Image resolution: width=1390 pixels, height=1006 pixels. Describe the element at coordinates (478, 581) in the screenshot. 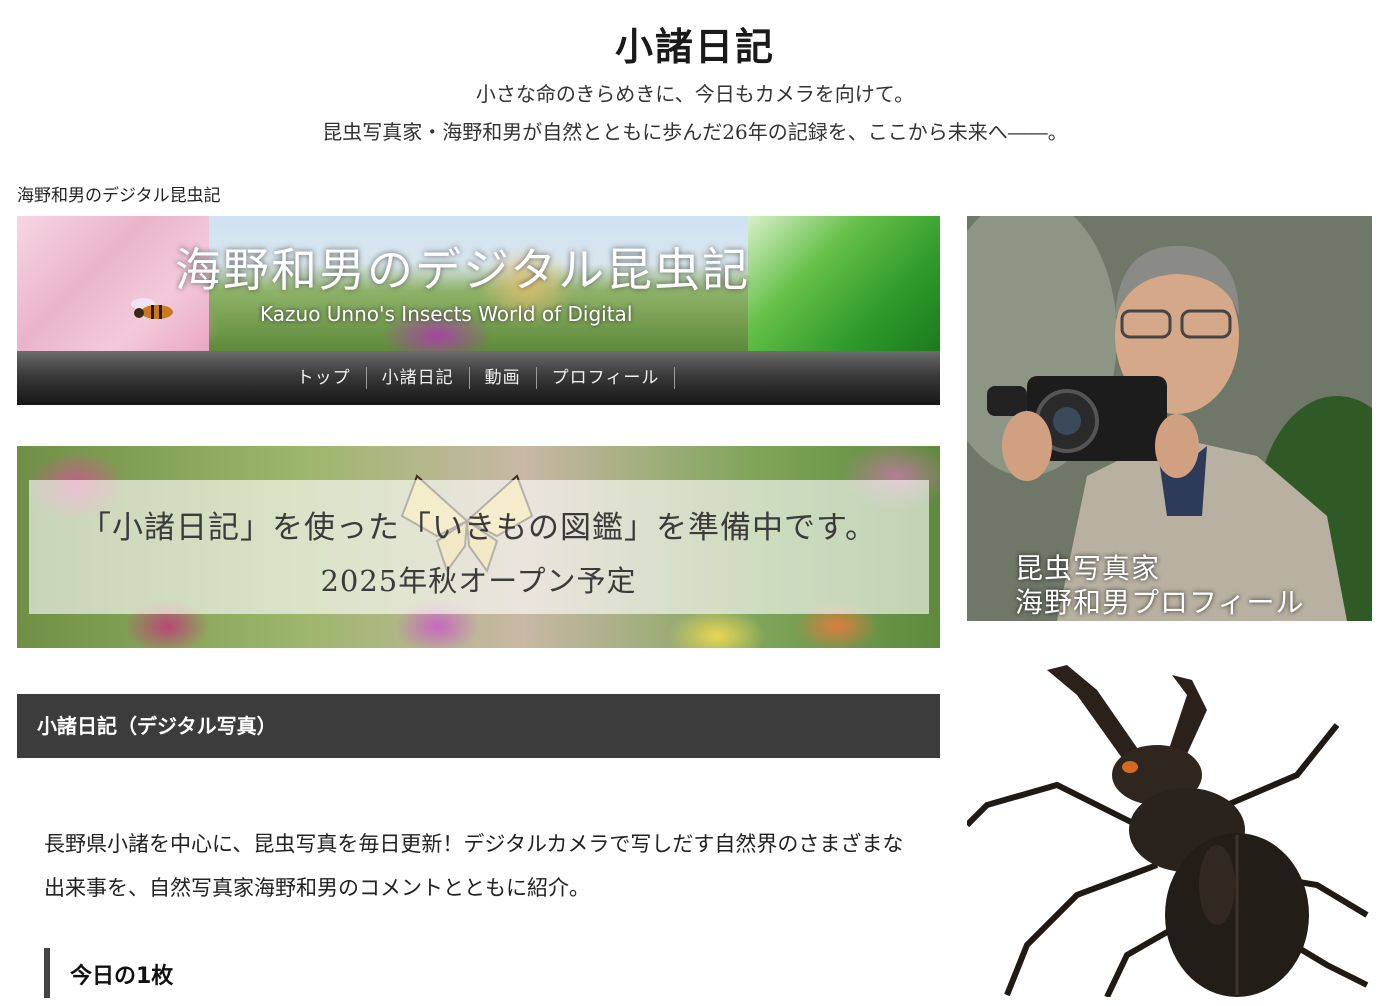

I see `zukan-line-2: 2025年秋オープン予定` at that location.